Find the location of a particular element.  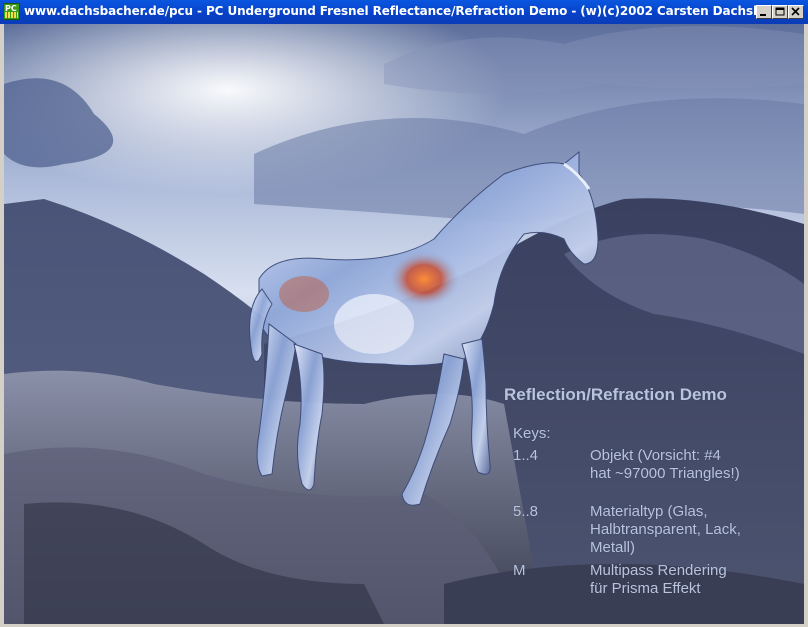

close-icon is located at coordinates (795, 11).